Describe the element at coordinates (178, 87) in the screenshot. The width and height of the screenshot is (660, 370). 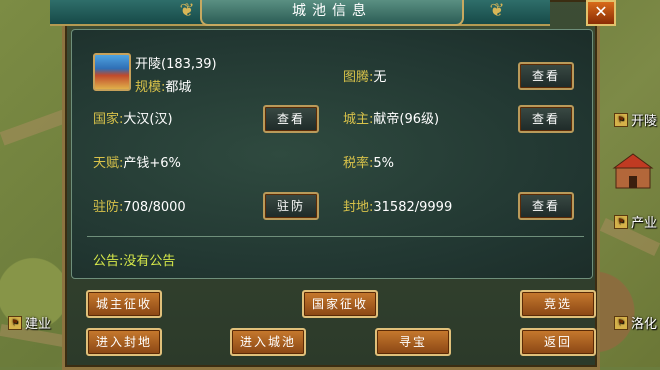
I see `scale-value: 都城` at that location.